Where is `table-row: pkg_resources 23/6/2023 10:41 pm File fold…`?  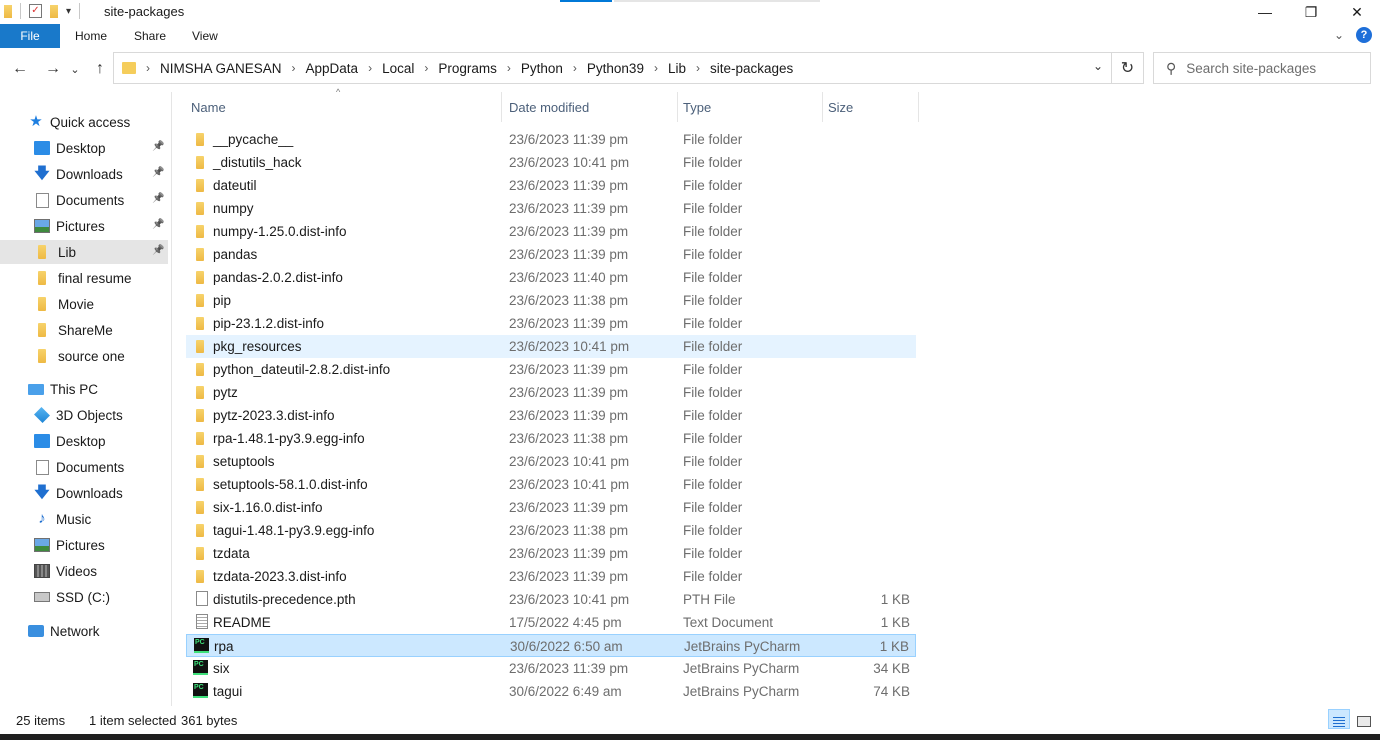 table-row: pkg_resources 23/6/2023 10:41 pm File fold… is located at coordinates (551, 346).